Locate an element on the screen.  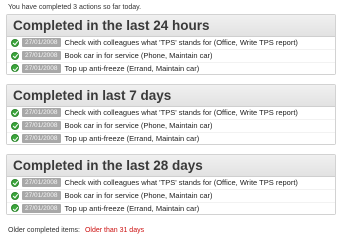
section-title: Completed in last 7 days is located at coordinates (171, 96).